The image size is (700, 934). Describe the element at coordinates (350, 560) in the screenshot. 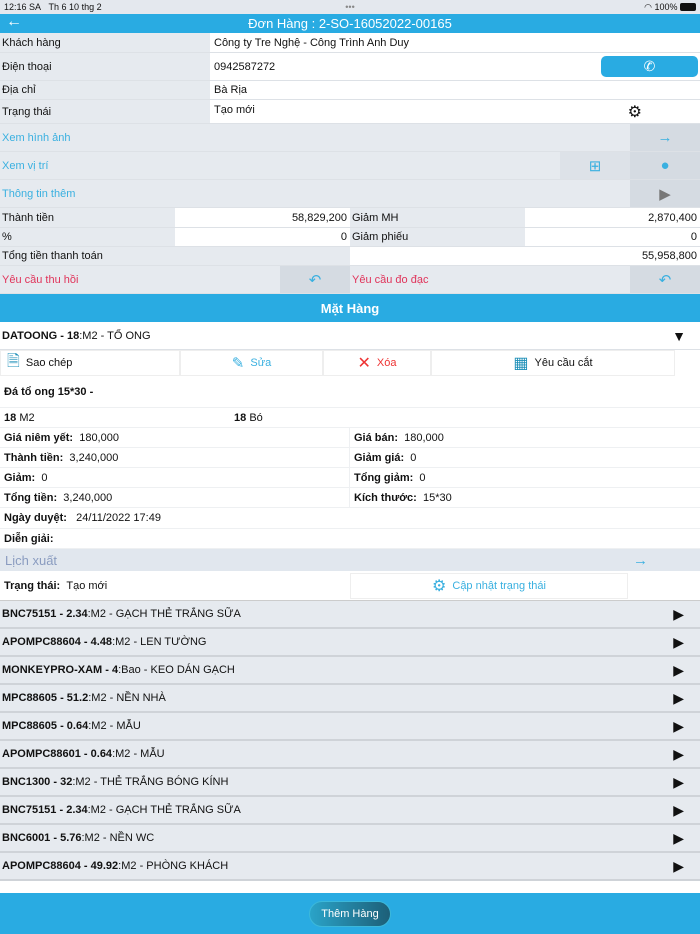

I see `schedule-row: Lịch xuất →` at that location.